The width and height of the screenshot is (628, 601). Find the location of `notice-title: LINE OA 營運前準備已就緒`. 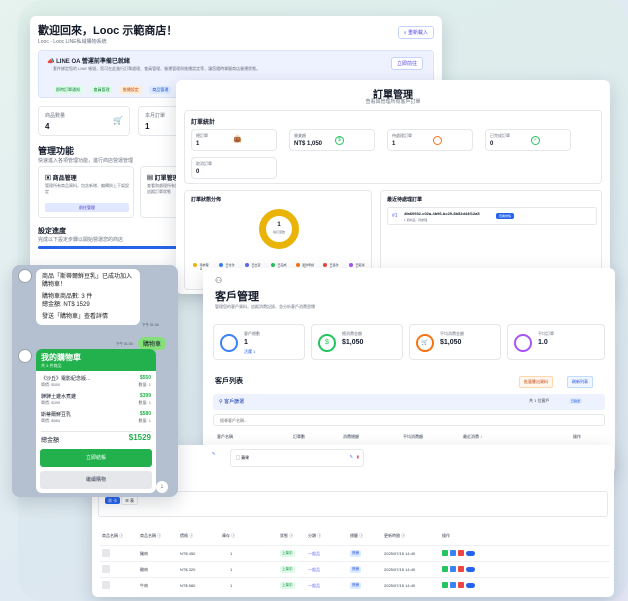

notice-title: LINE OA 營運前準備已就緒 is located at coordinates (93, 62).